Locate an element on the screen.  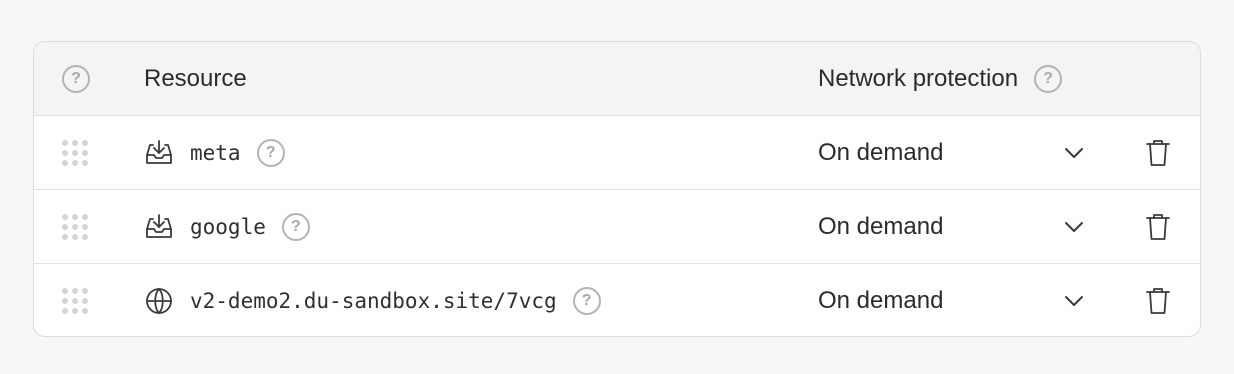
globe-icon is located at coordinates (159, 301).